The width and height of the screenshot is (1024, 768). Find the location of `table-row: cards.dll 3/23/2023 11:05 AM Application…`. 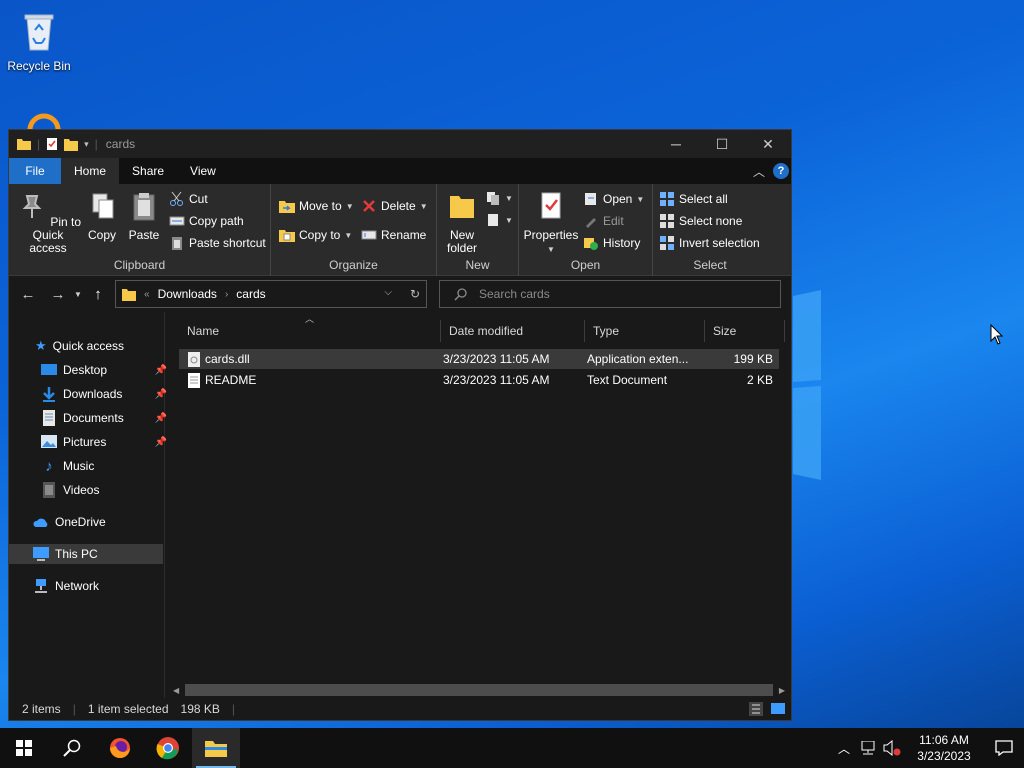

table-row: cards.dll 3/23/2023 11:05 AM Application… is located at coordinates (479, 359).